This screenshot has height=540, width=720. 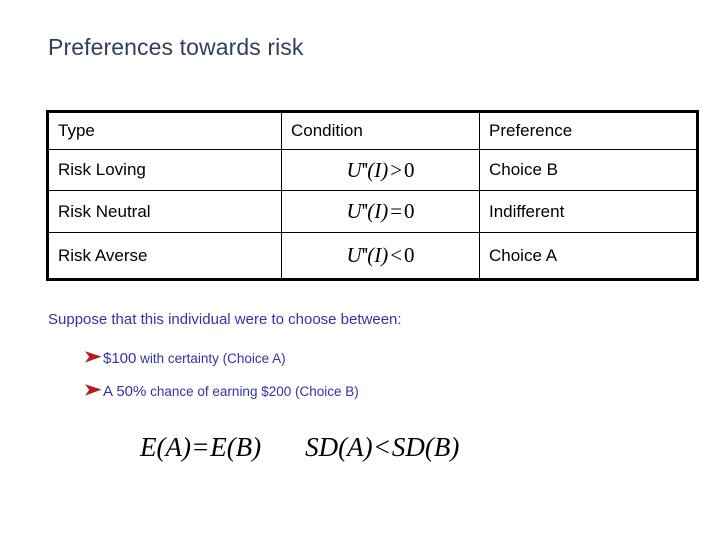 I want to click on list-item: A 50% chance of earning $200 (Choice B), so click(x=221, y=391).